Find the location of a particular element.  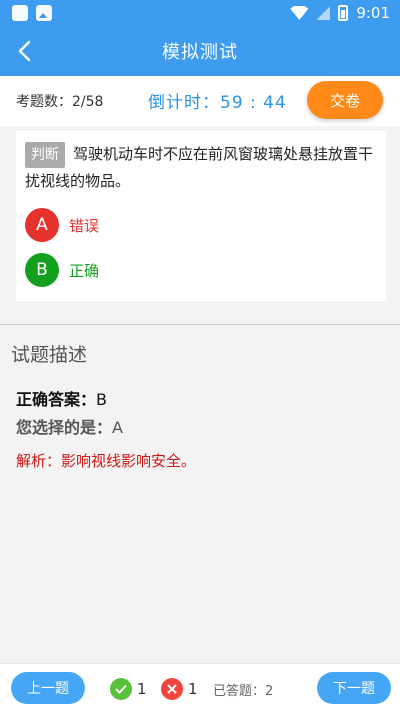

exam-info-bar: 考题数：2/58 倒计时：59 : 44 交卷 is located at coordinates (200, 101).